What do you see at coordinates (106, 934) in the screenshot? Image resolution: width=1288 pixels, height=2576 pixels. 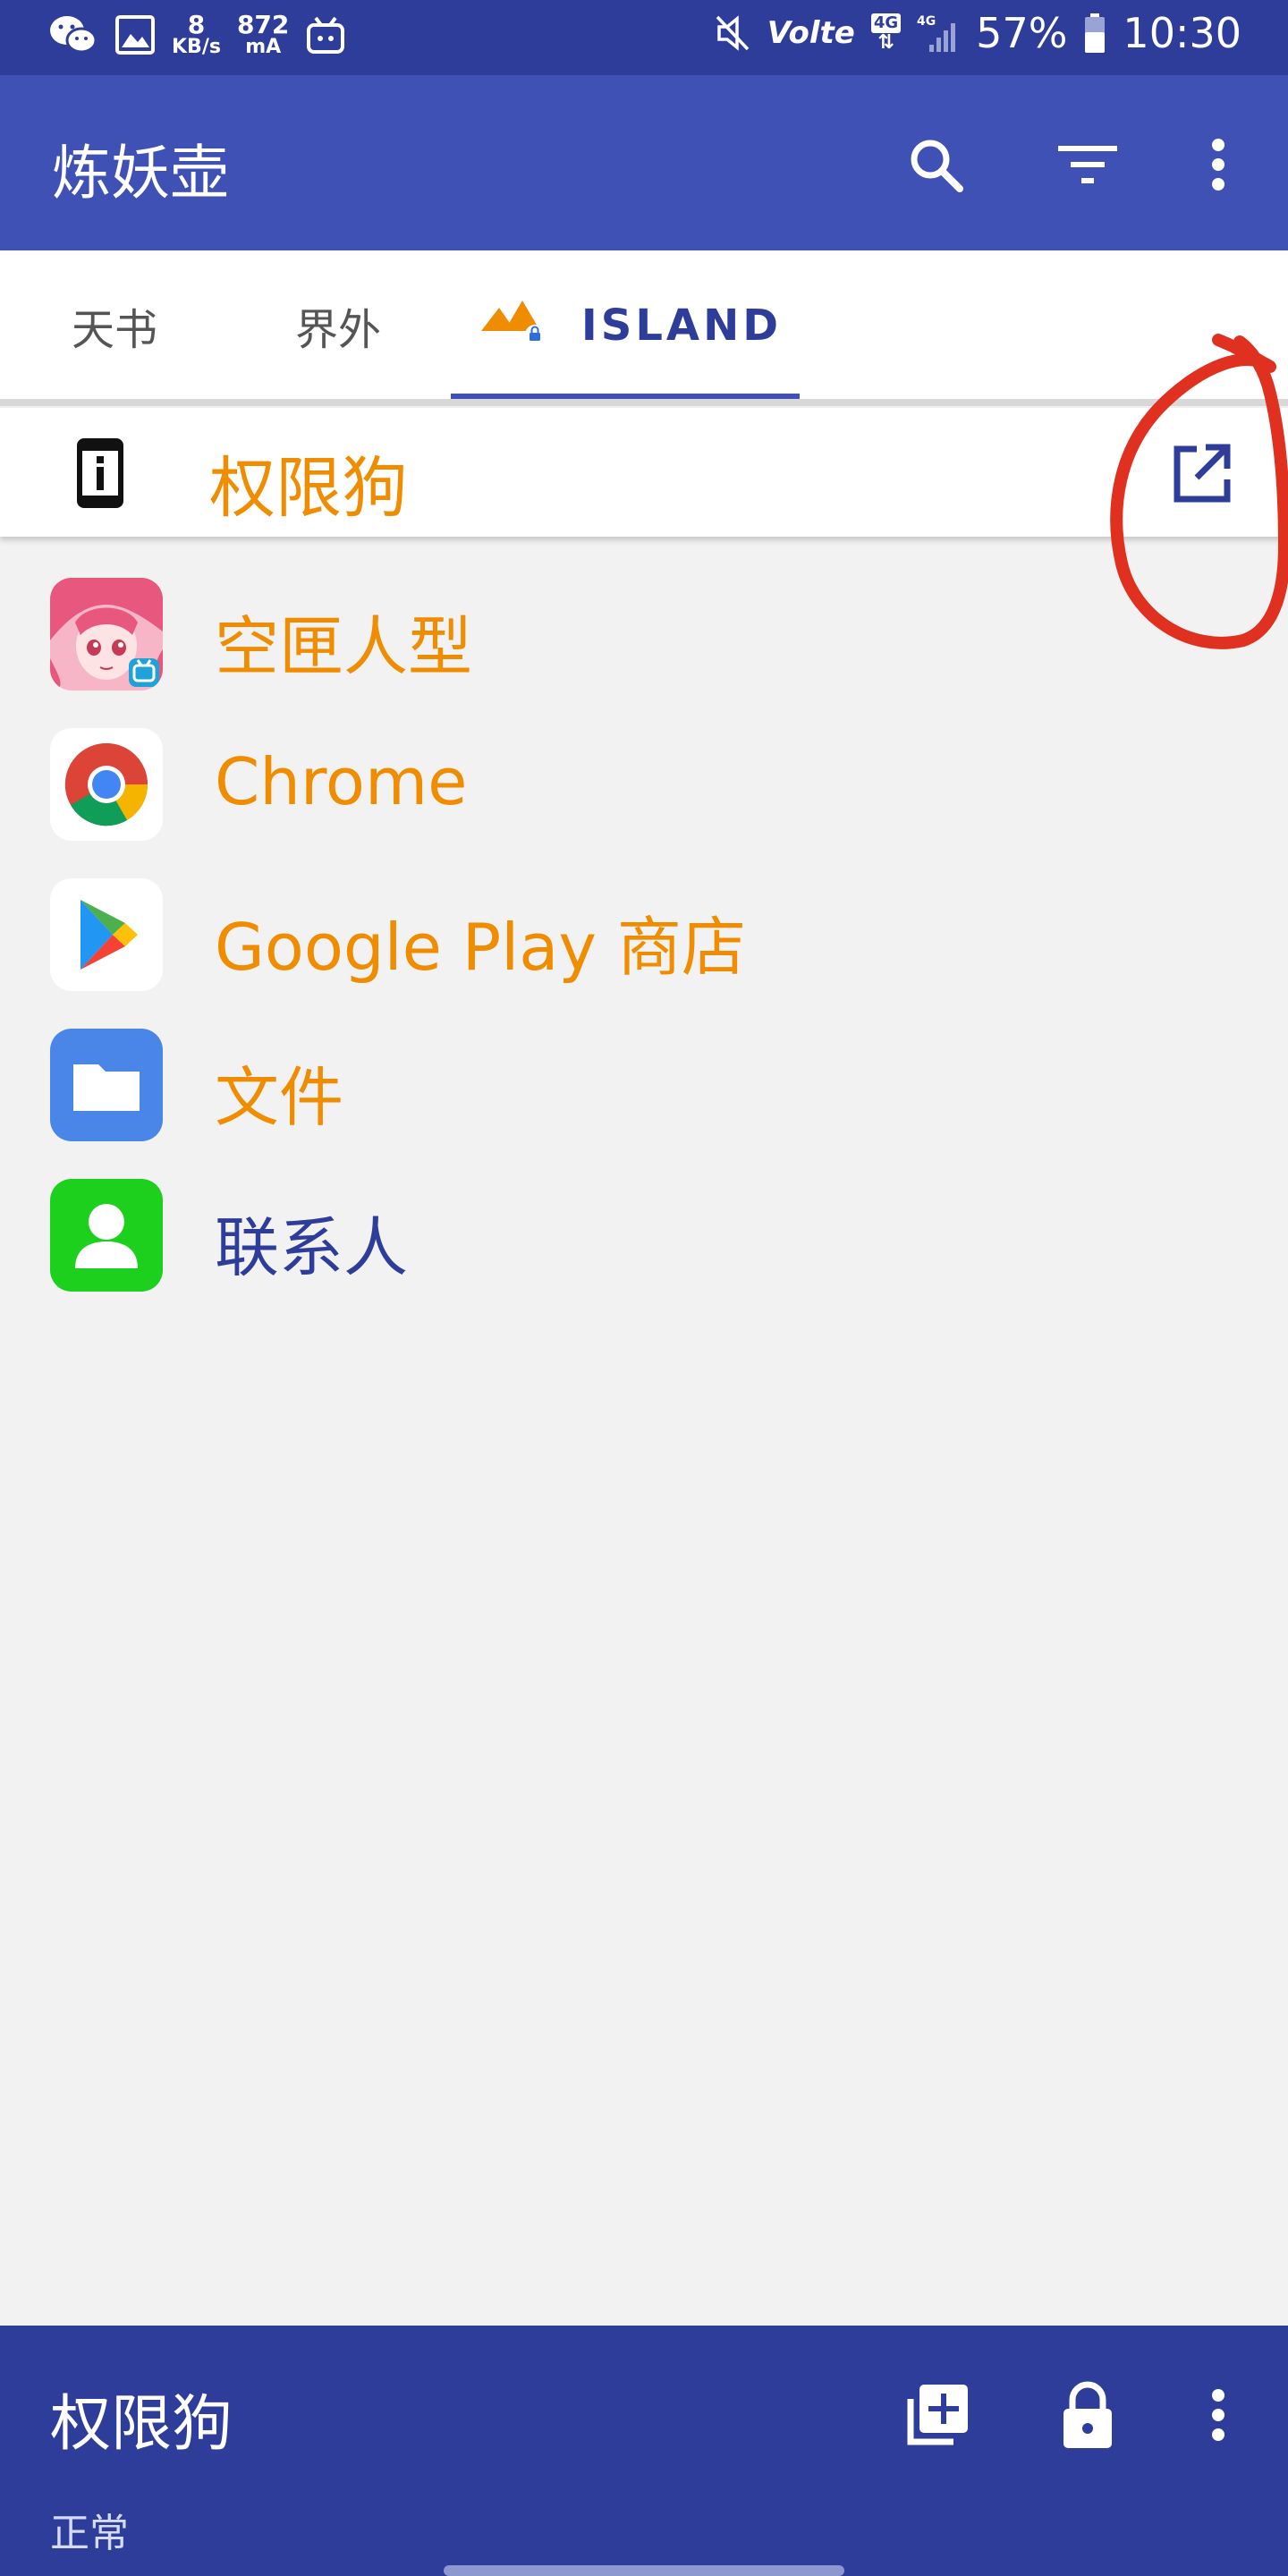 I see `google-play-icon` at bounding box center [106, 934].